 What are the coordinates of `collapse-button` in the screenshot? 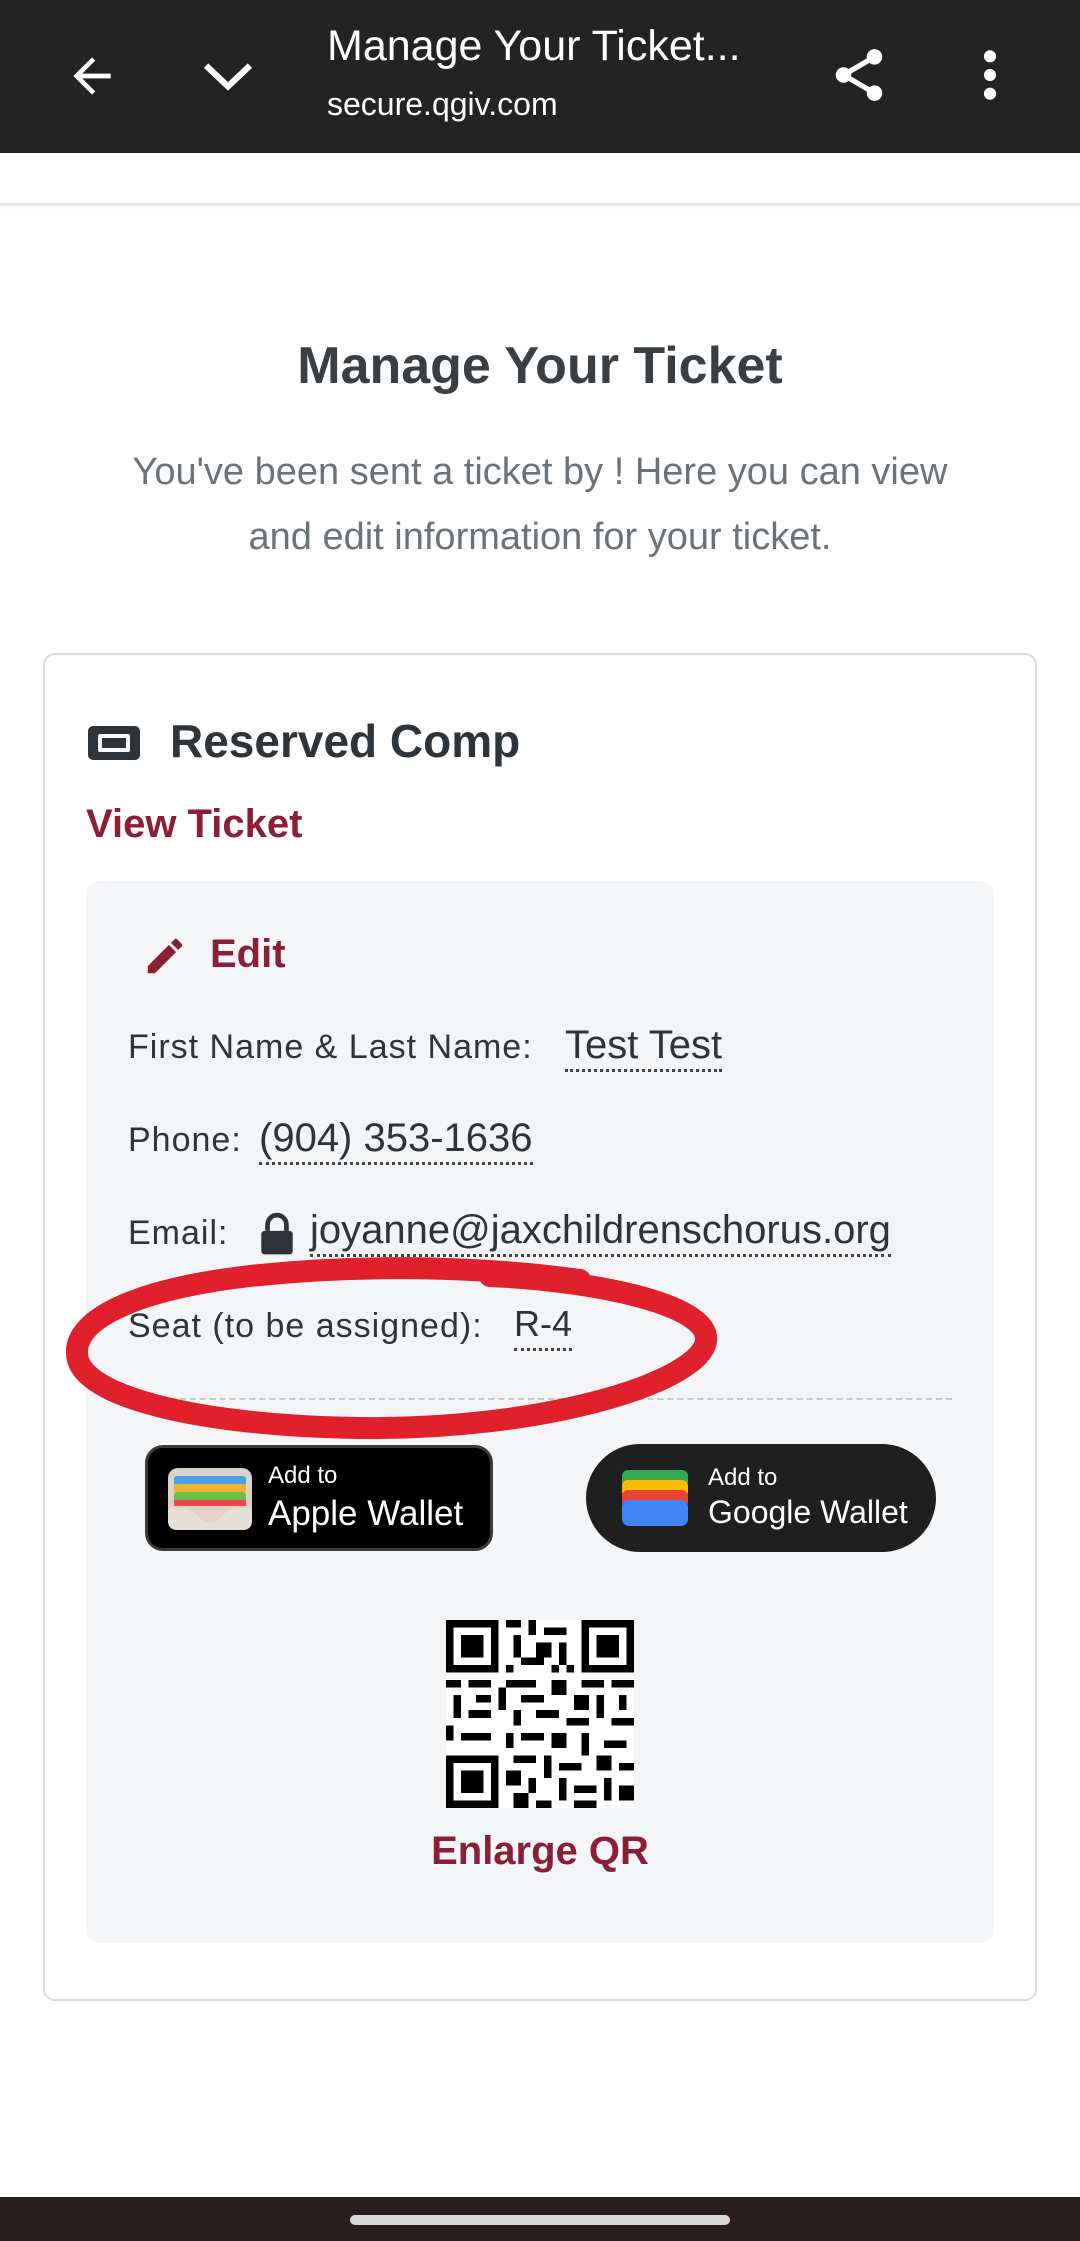 It's located at (228, 76).